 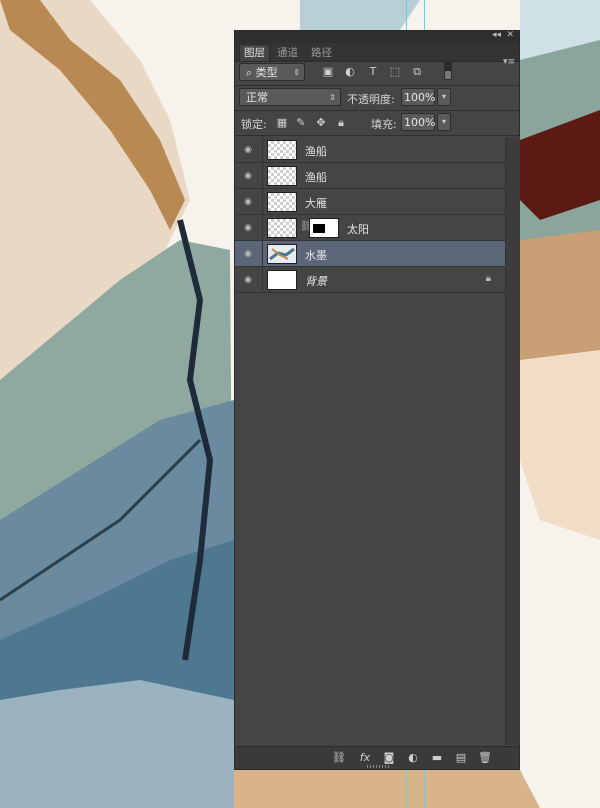 What do you see at coordinates (350, 72) in the screenshot?
I see `adjustment-icon: ◐` at bounding box center [350, 72].